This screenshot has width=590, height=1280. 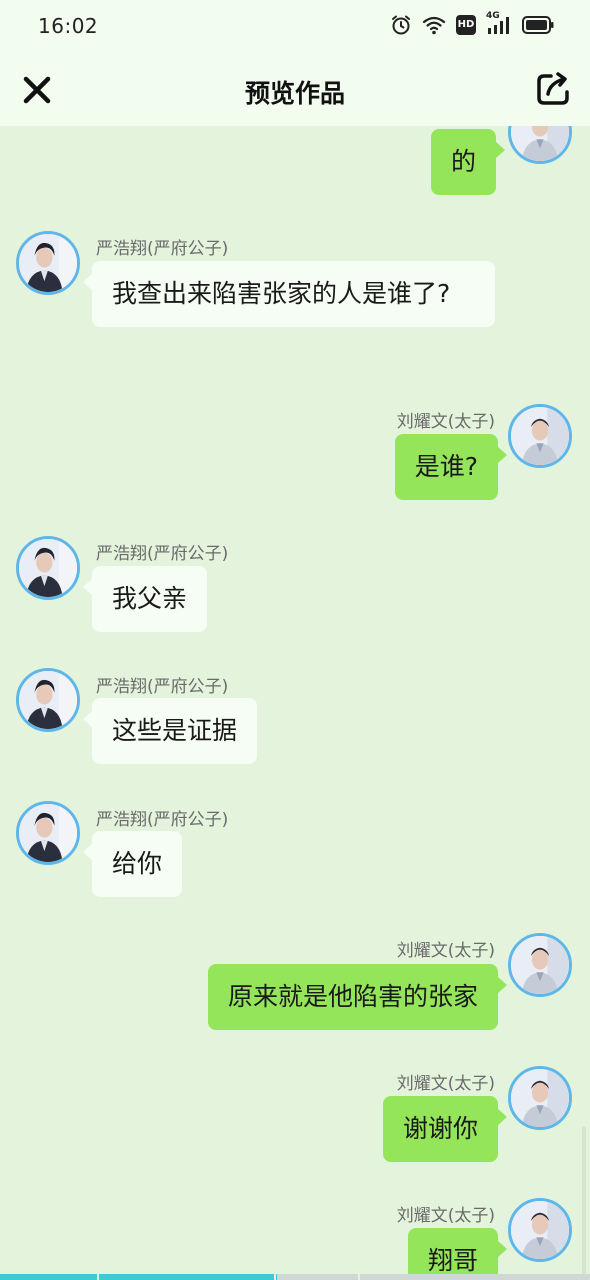 What do you see at coordinates (468, 162) in the screenshot?
I see `message-bubble: 的` at bounding box center [468, 162].